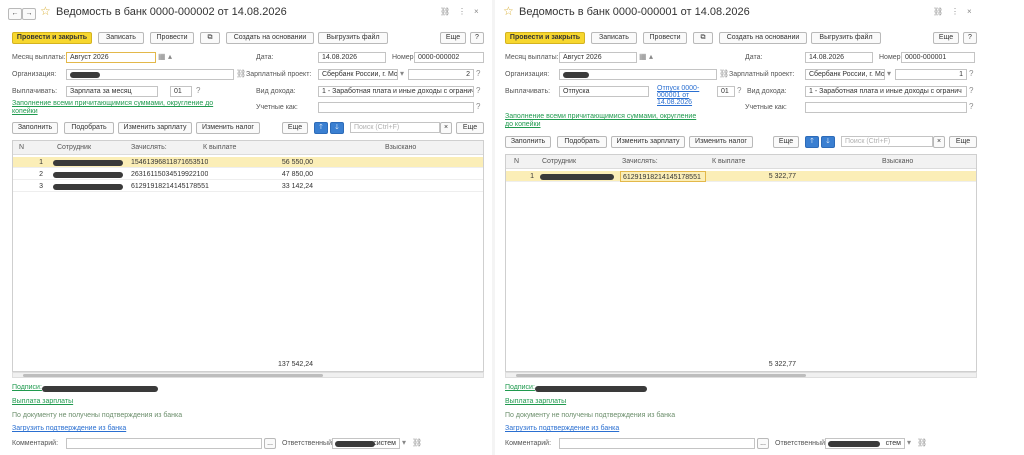 This screenshot has width=1024, height=455. Describe the element at coordinates (278, 162) in the screenshot. I see `row-amount: 56 550,00` at that location.